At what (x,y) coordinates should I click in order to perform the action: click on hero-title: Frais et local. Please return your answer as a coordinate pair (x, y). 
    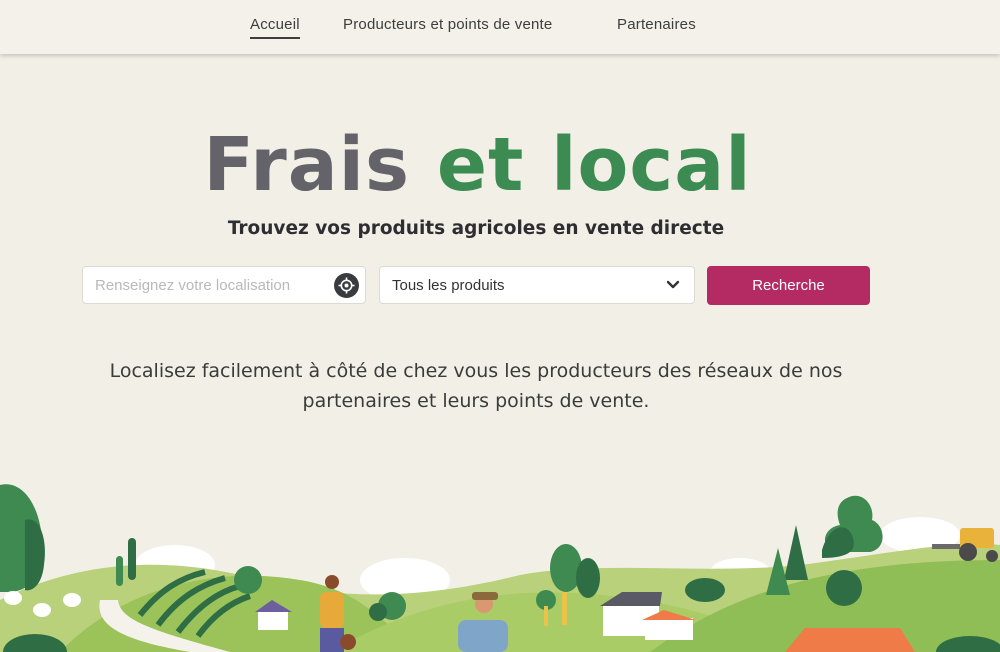
    Looking at the image, I should click on (477, 165).